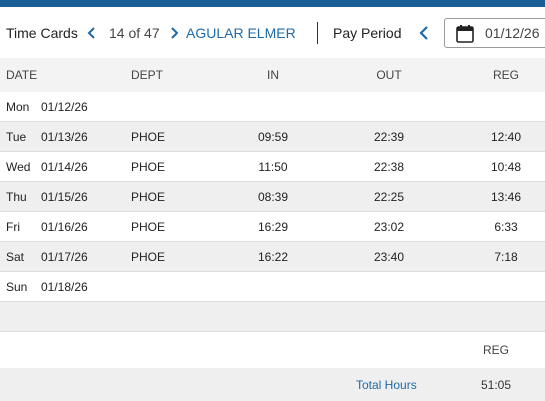  Describe the element at coordinates (389, 75) in the screenshot. I see `column-header-out: OUT` at that location.